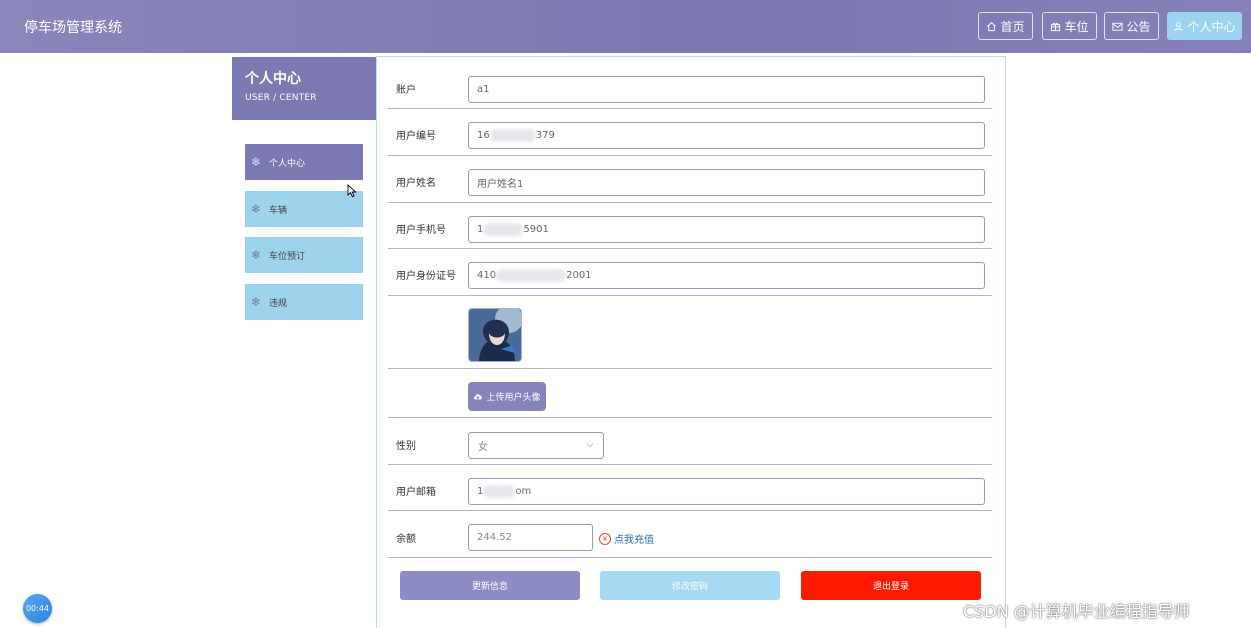 This screenshot has width=1251, height=628. Describe the element at coordinates (634, 540) in the screenshot. I see `recharge-label: 点我充值` at that location.